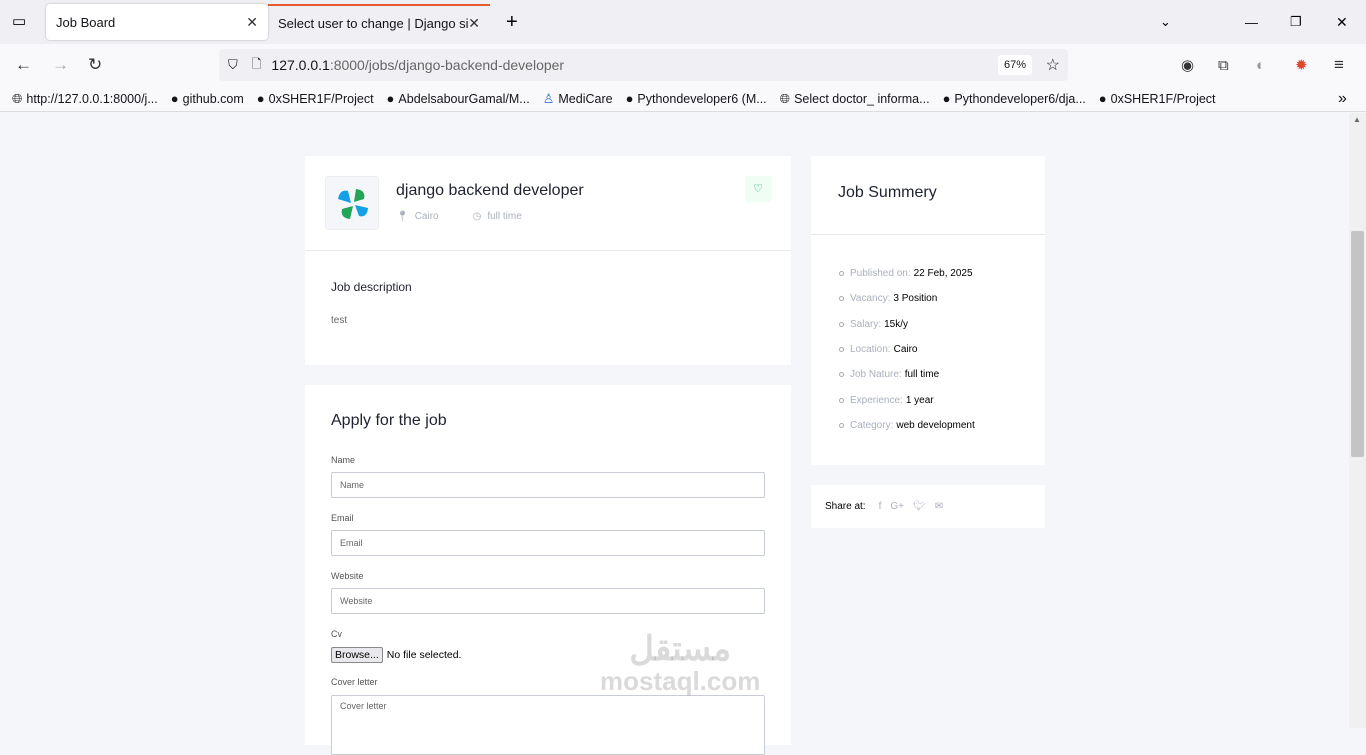  What do you see at coordinates (928, 506) in the screenshot?
I see `share-card: Share at: f G+ 🐦︎ ✉` at bounding box center [928, 506].